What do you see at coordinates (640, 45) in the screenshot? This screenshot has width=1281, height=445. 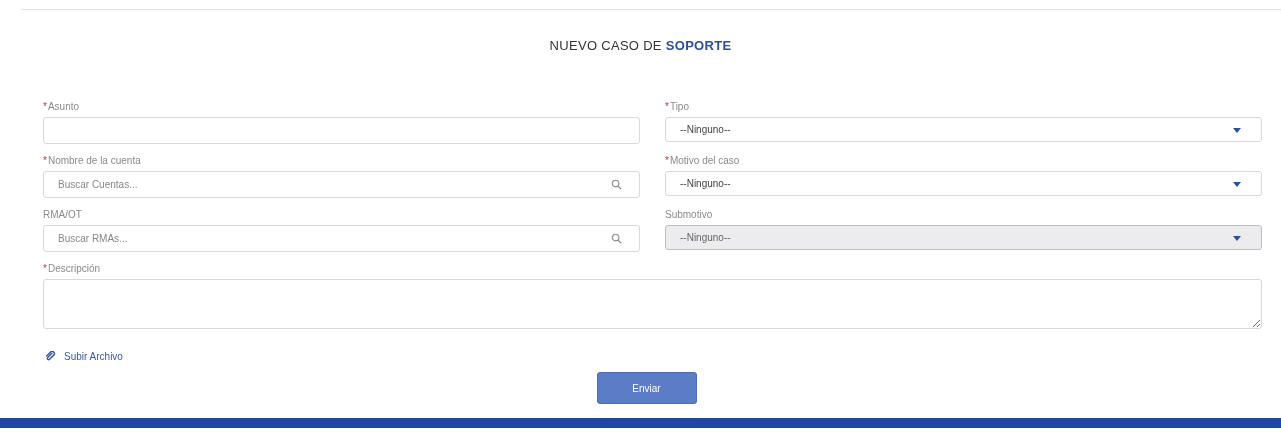 I see `form-title: NUEVO CASO DE SOPORTE` at bounding box center [640, 45].